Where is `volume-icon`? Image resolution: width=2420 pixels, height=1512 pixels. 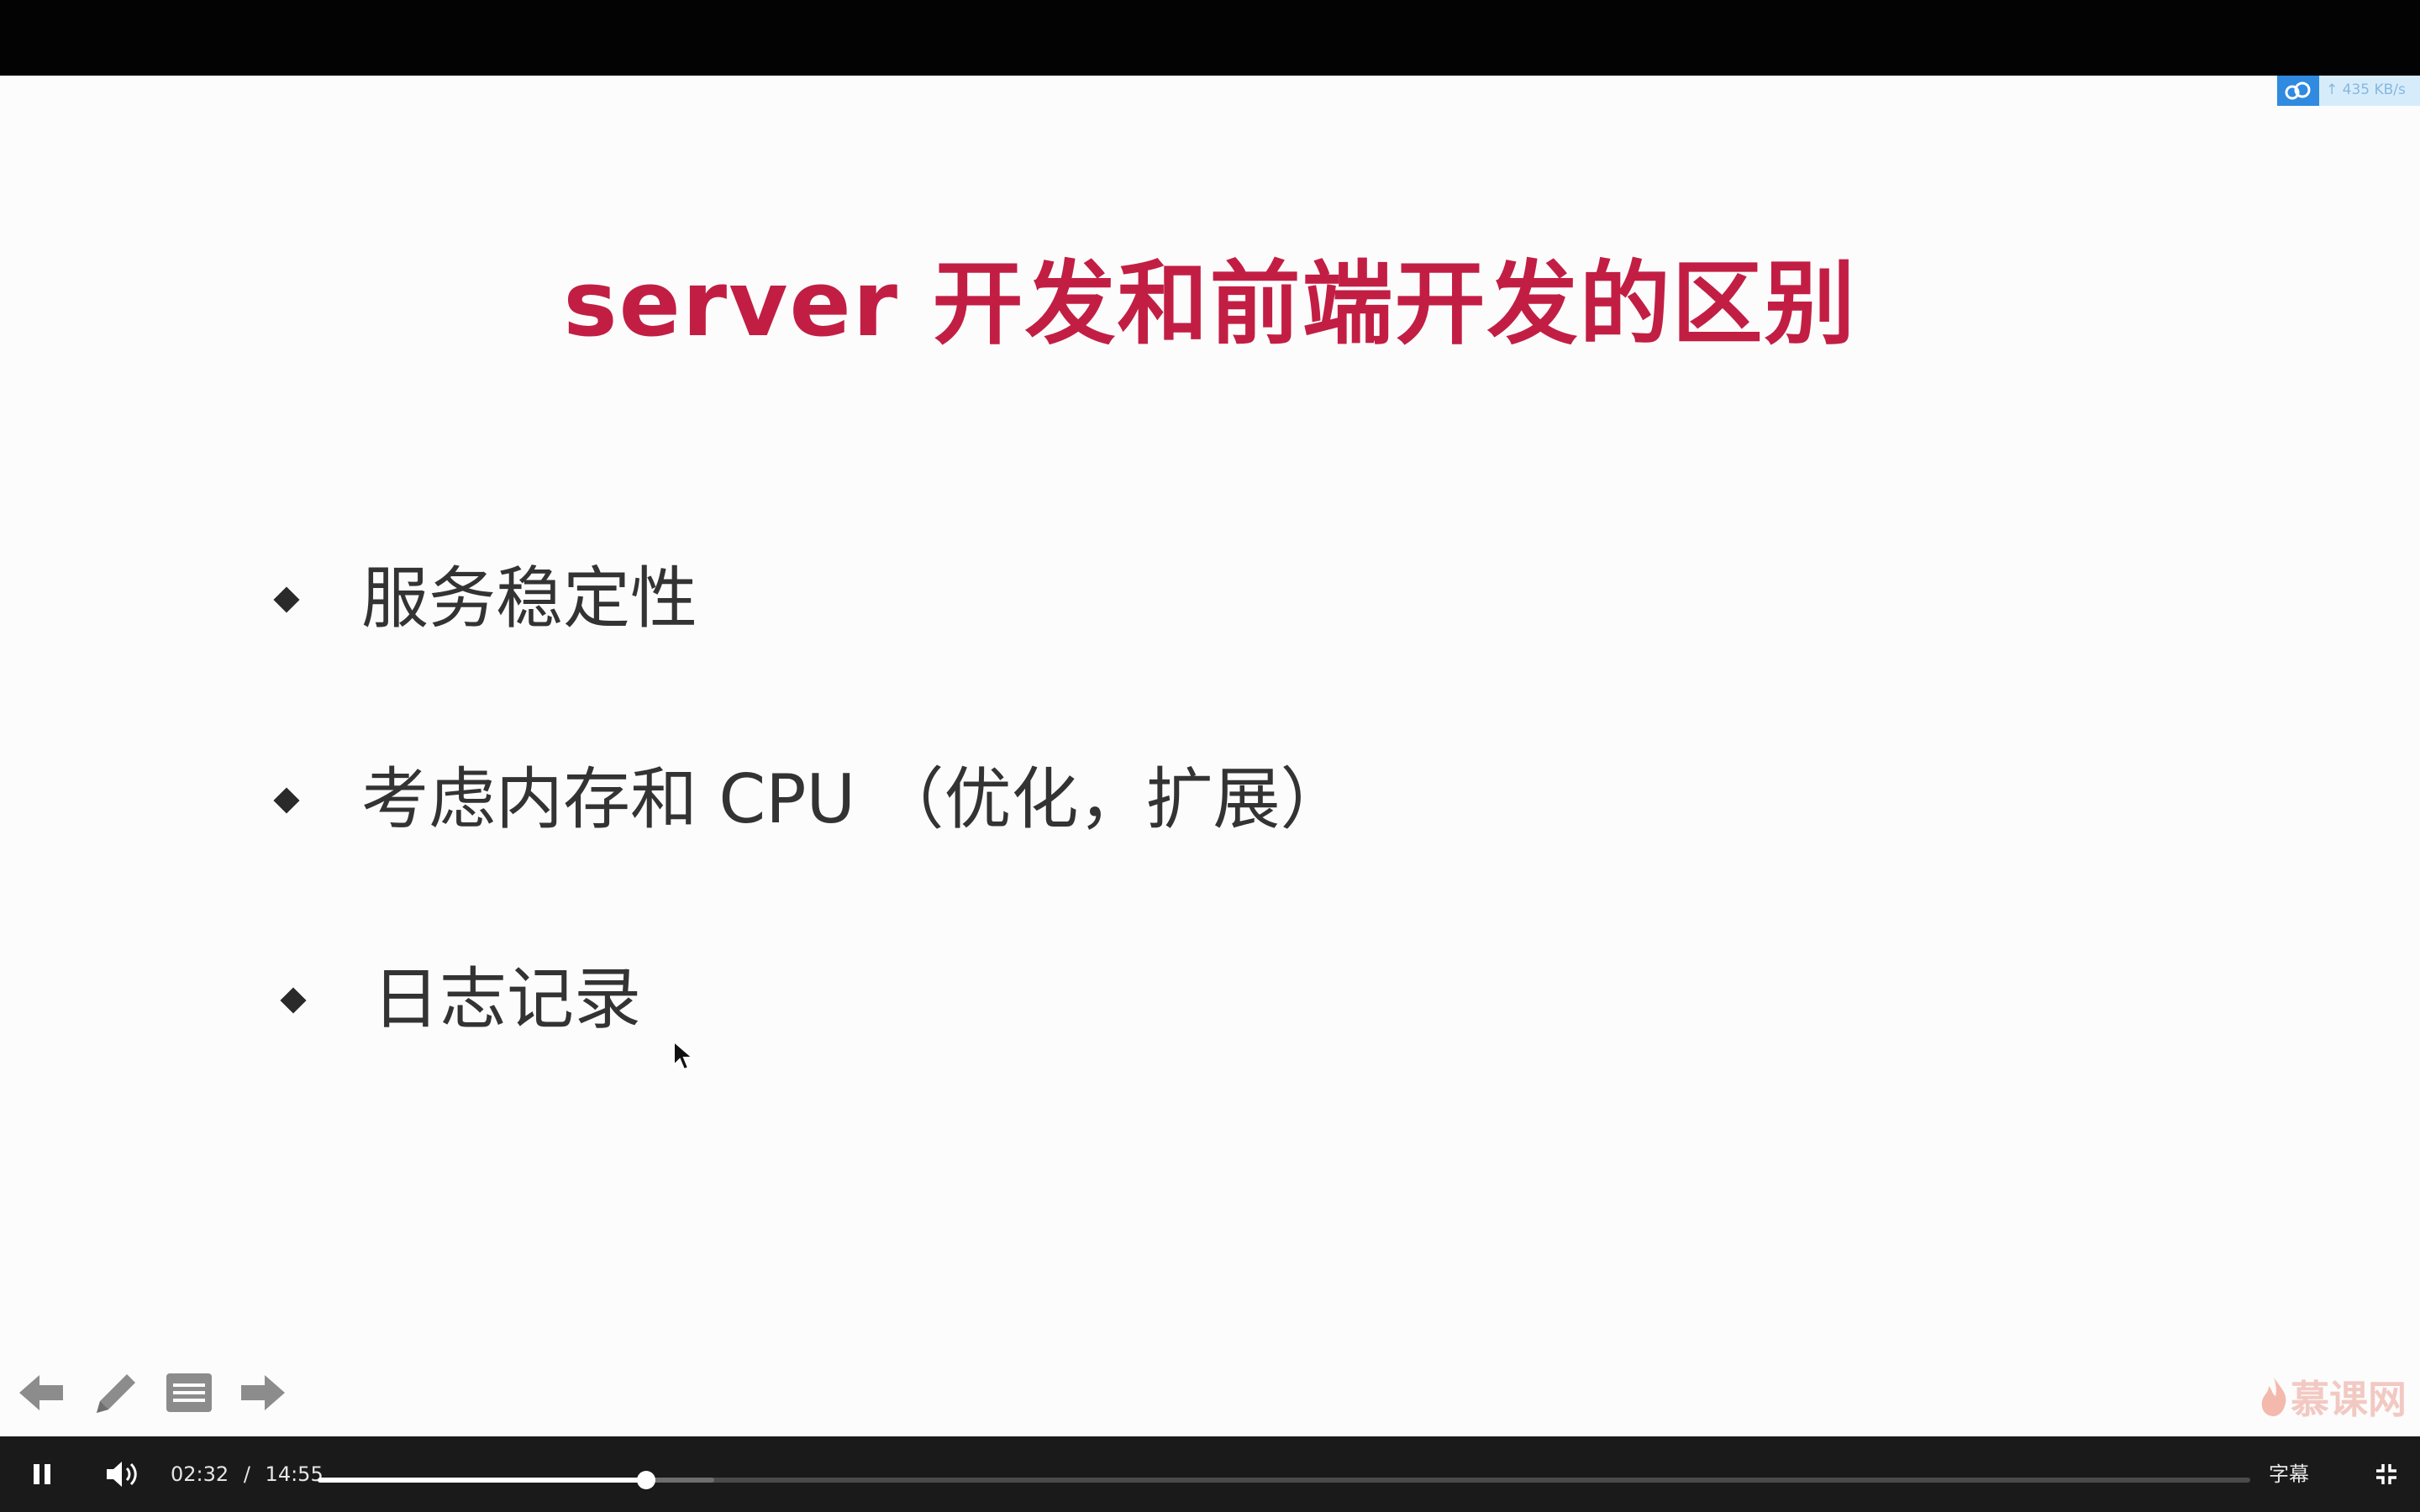 volume-icon is located at coordinates (122, 1474).